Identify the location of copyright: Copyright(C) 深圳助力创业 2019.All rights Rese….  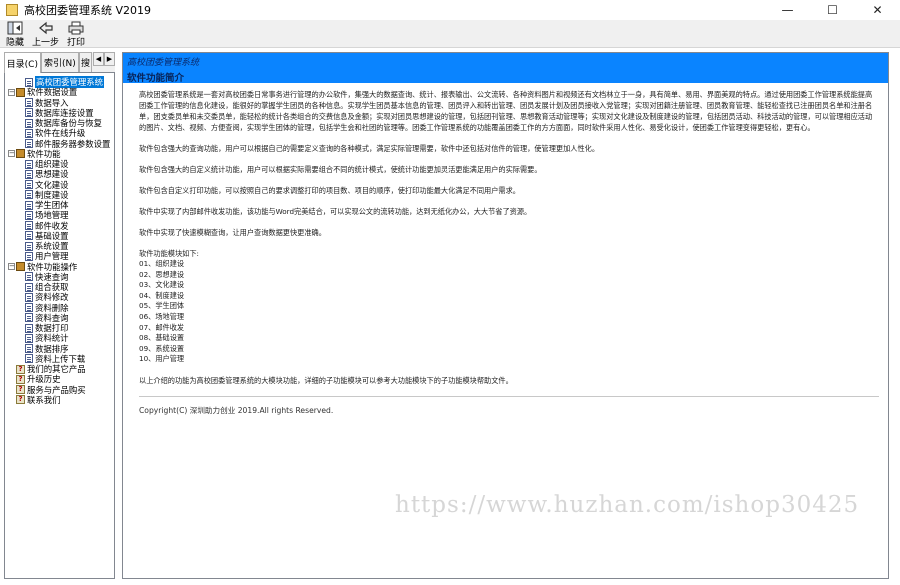
(236, 410).